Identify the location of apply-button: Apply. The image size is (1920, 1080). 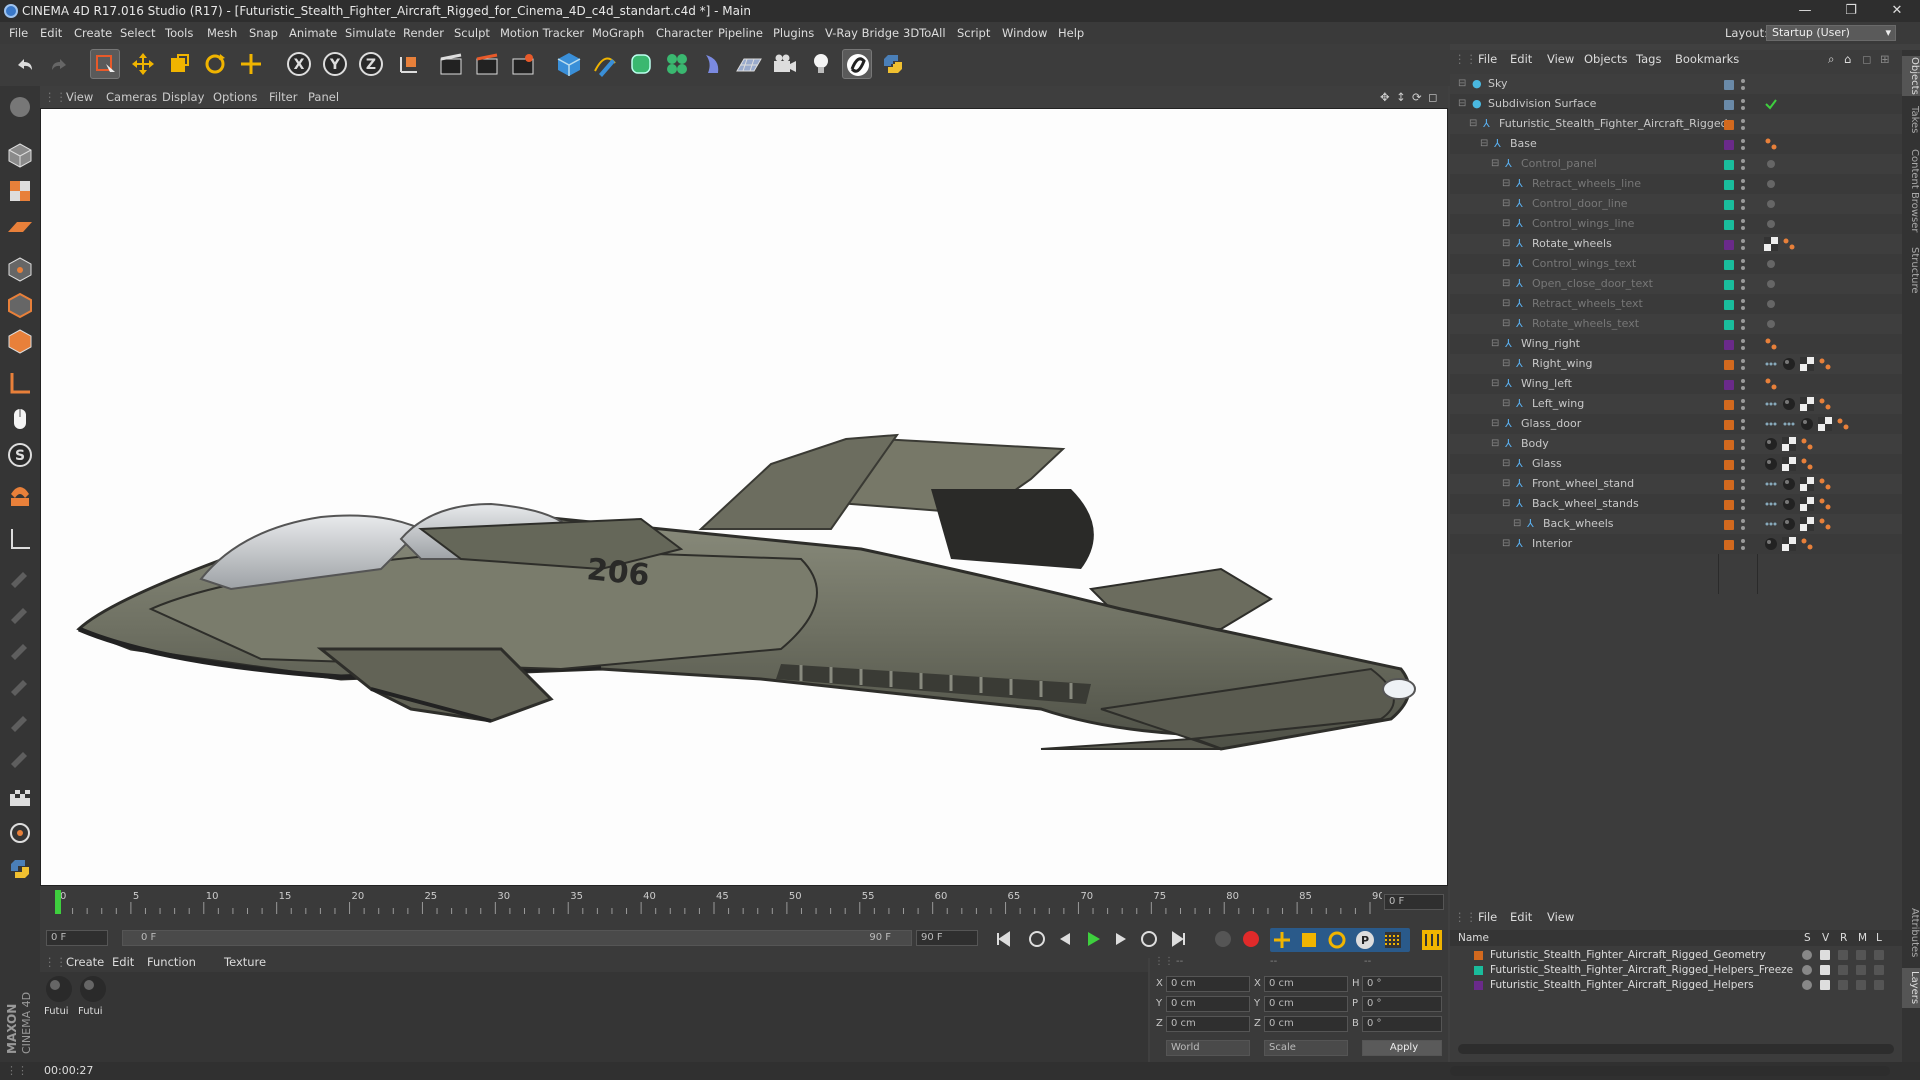
(1402, 1048).